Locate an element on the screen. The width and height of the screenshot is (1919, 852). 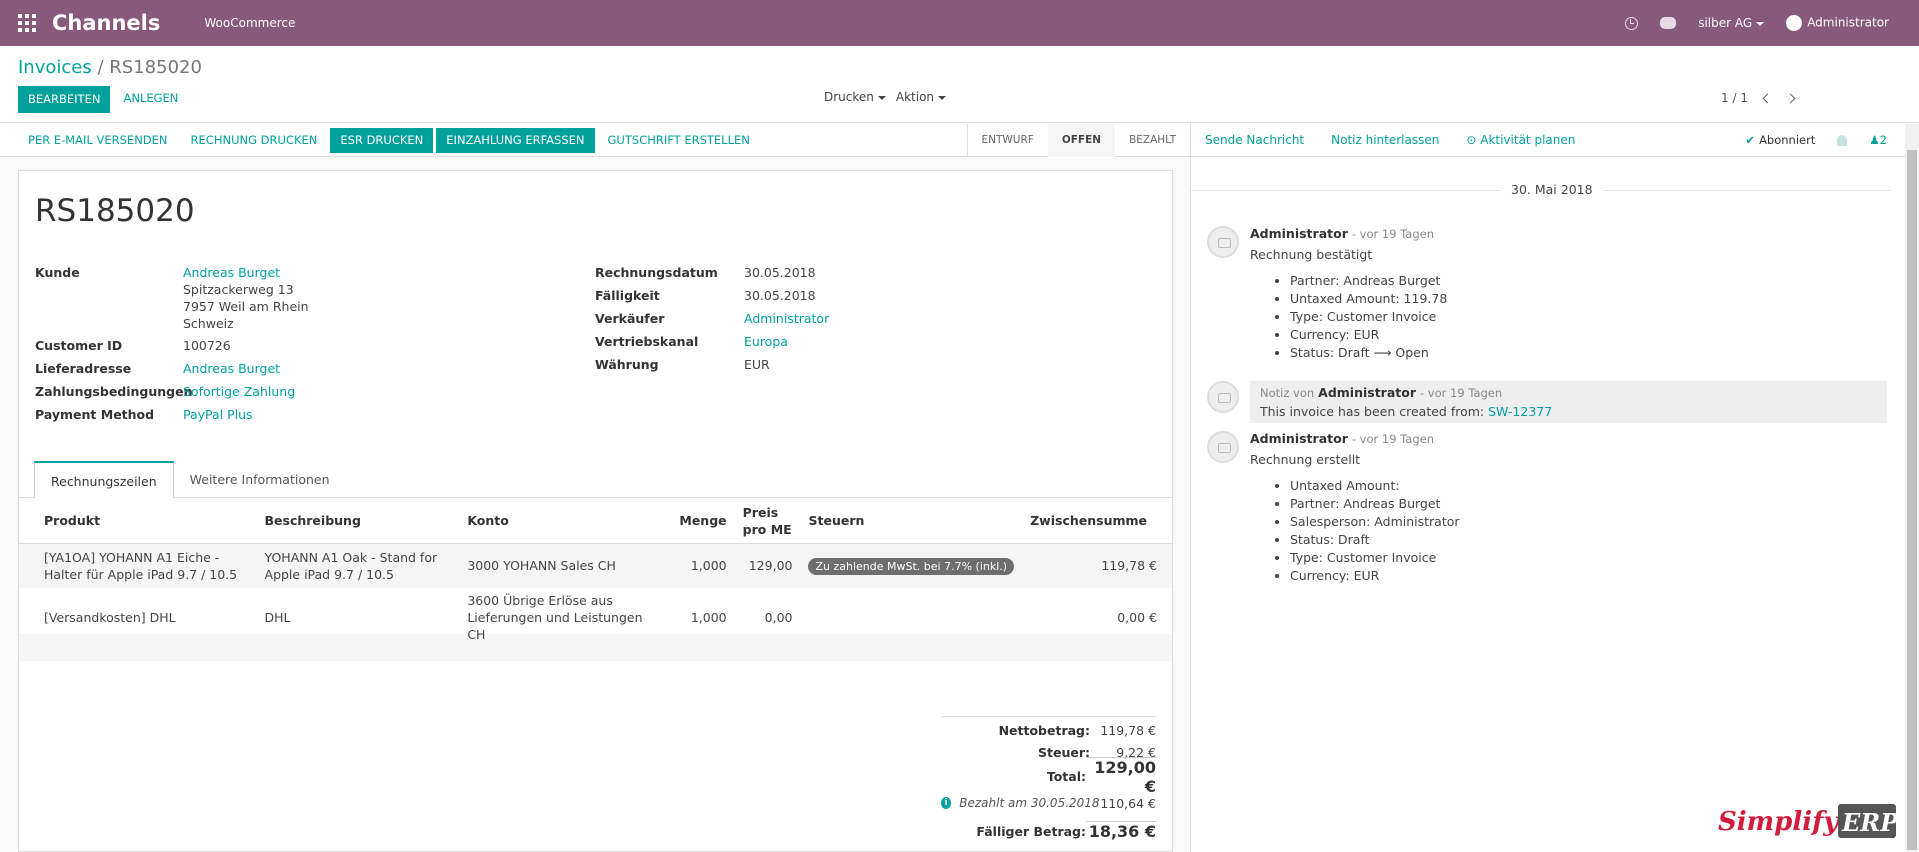
print-esr-button: ESR DRUCKEN is located at coordinates (382, 140).